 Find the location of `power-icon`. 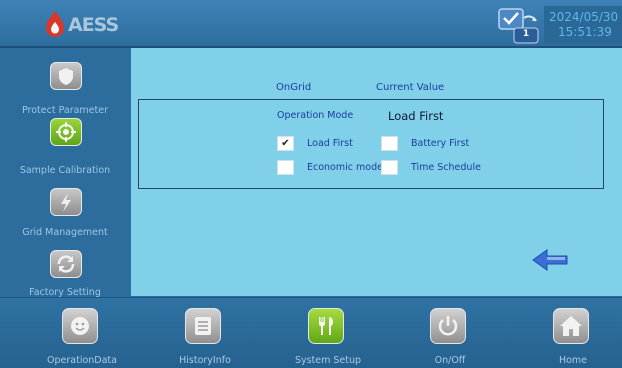

power-icon is located at coordinates (448, 326).